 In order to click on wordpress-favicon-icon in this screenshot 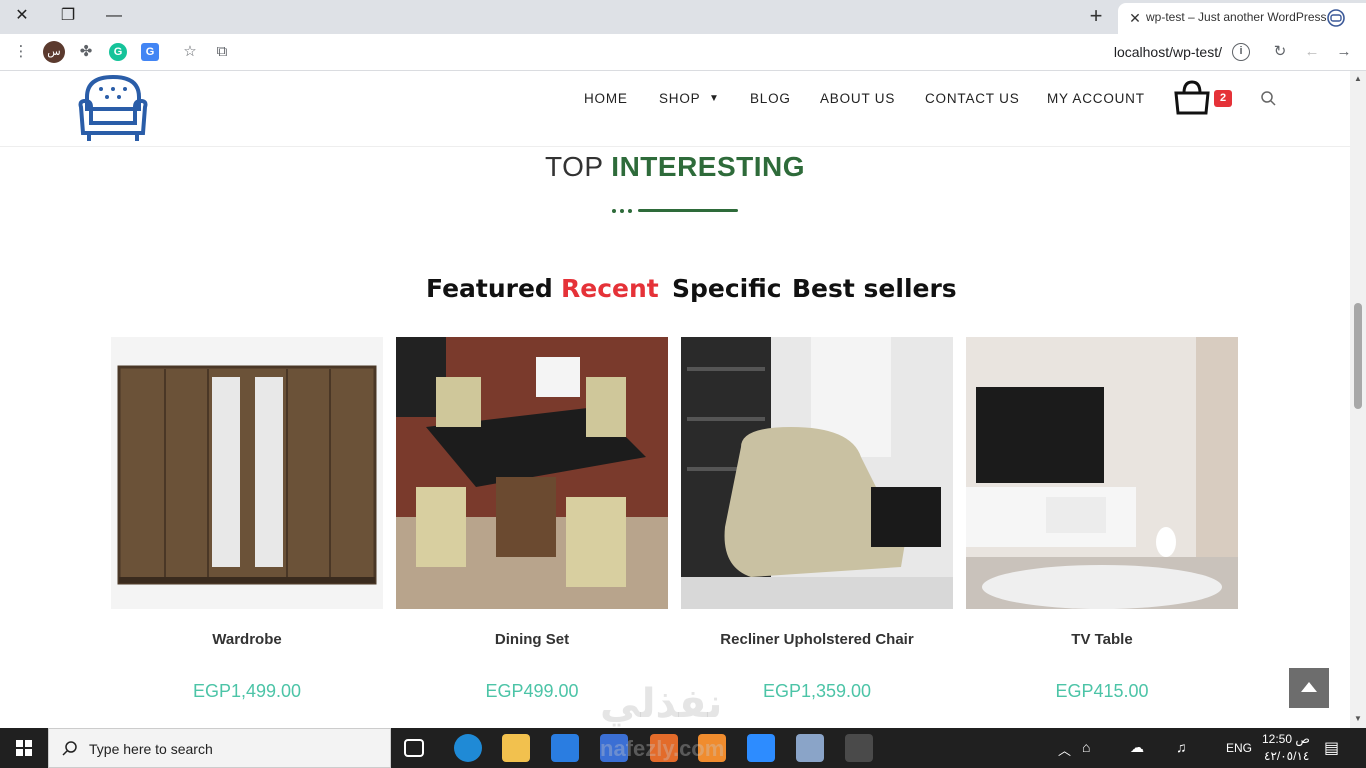, I will do `click(1336, 18)`.